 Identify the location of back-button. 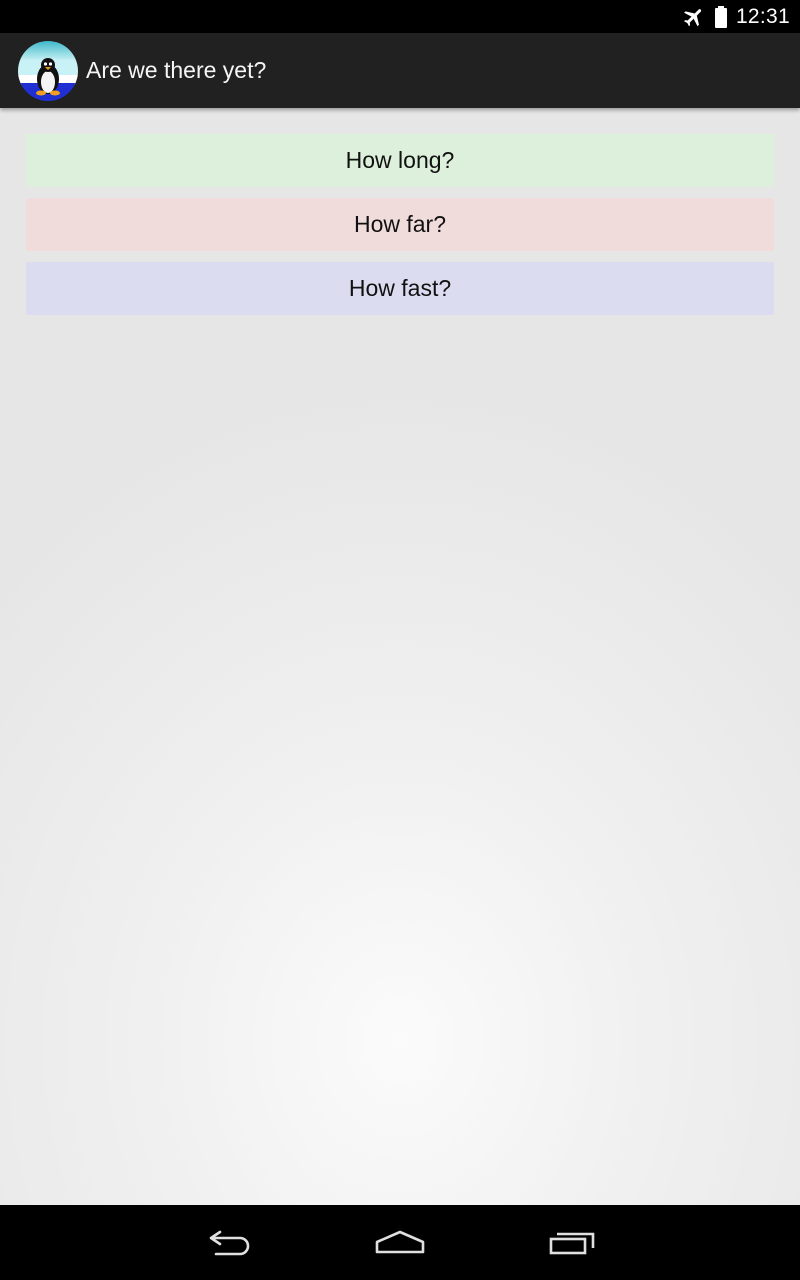
(230, 1242).